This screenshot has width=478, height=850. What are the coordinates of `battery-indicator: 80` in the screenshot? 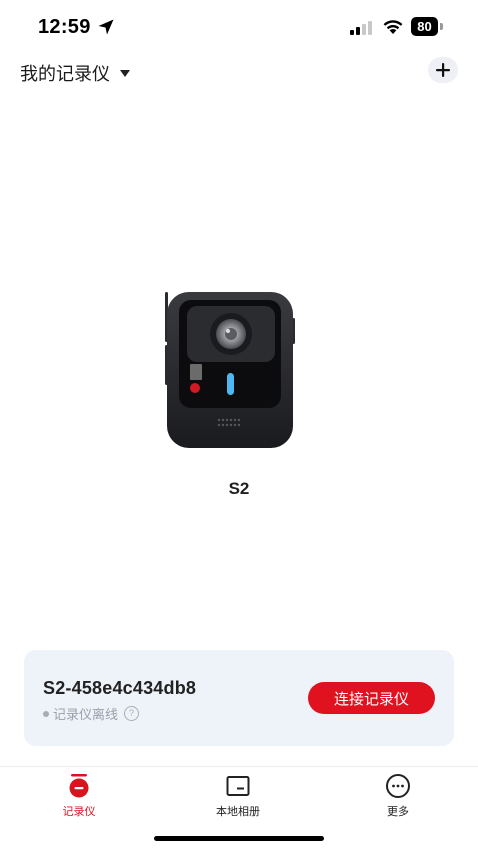 It's located at (427, 26).